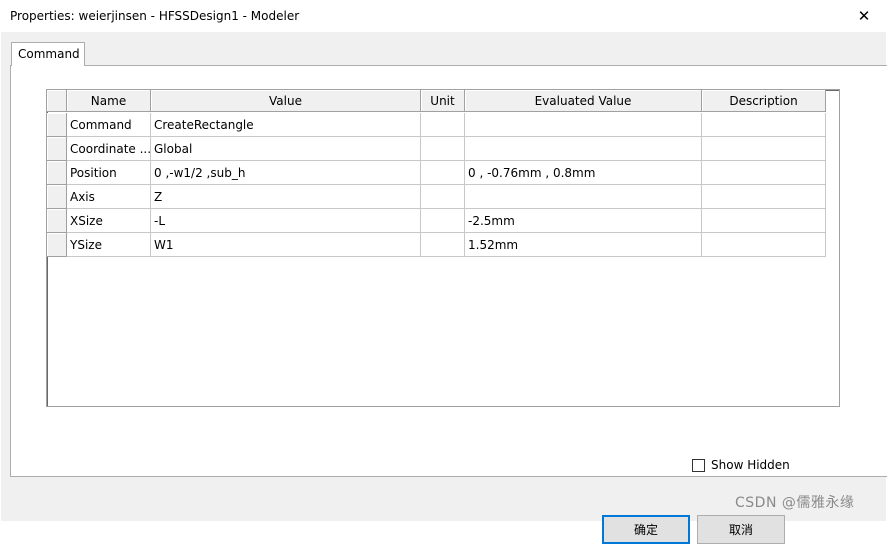 The height and width of the screenshot is (544, 887). Describe the element at coordinates (286, 149) in the screenshot. I see `cell-value: Global` at that location.